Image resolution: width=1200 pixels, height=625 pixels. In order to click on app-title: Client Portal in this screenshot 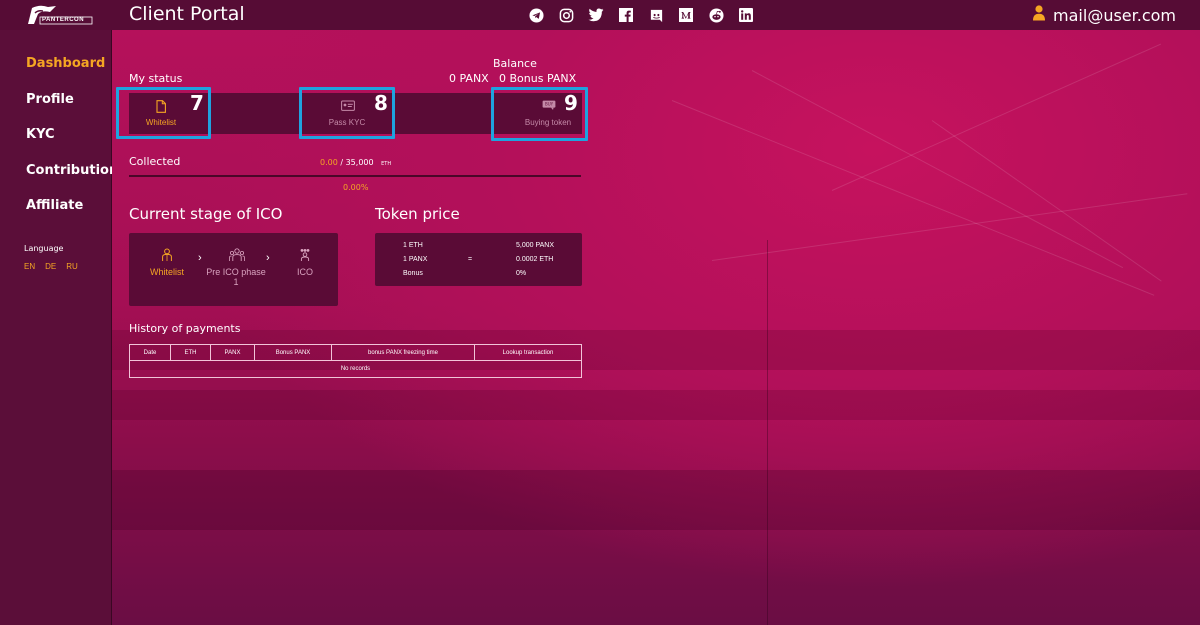, I will do `click(187, 14)`.